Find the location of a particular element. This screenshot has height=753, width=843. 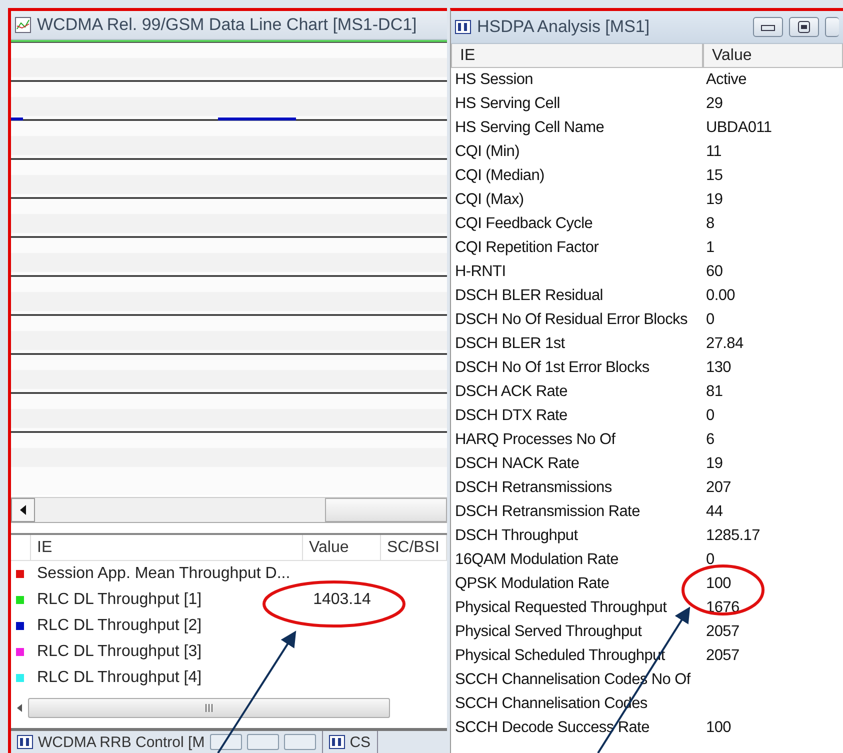

table-cell-text: RLC DL Throughput [3] is located at coordinates (119, 652).